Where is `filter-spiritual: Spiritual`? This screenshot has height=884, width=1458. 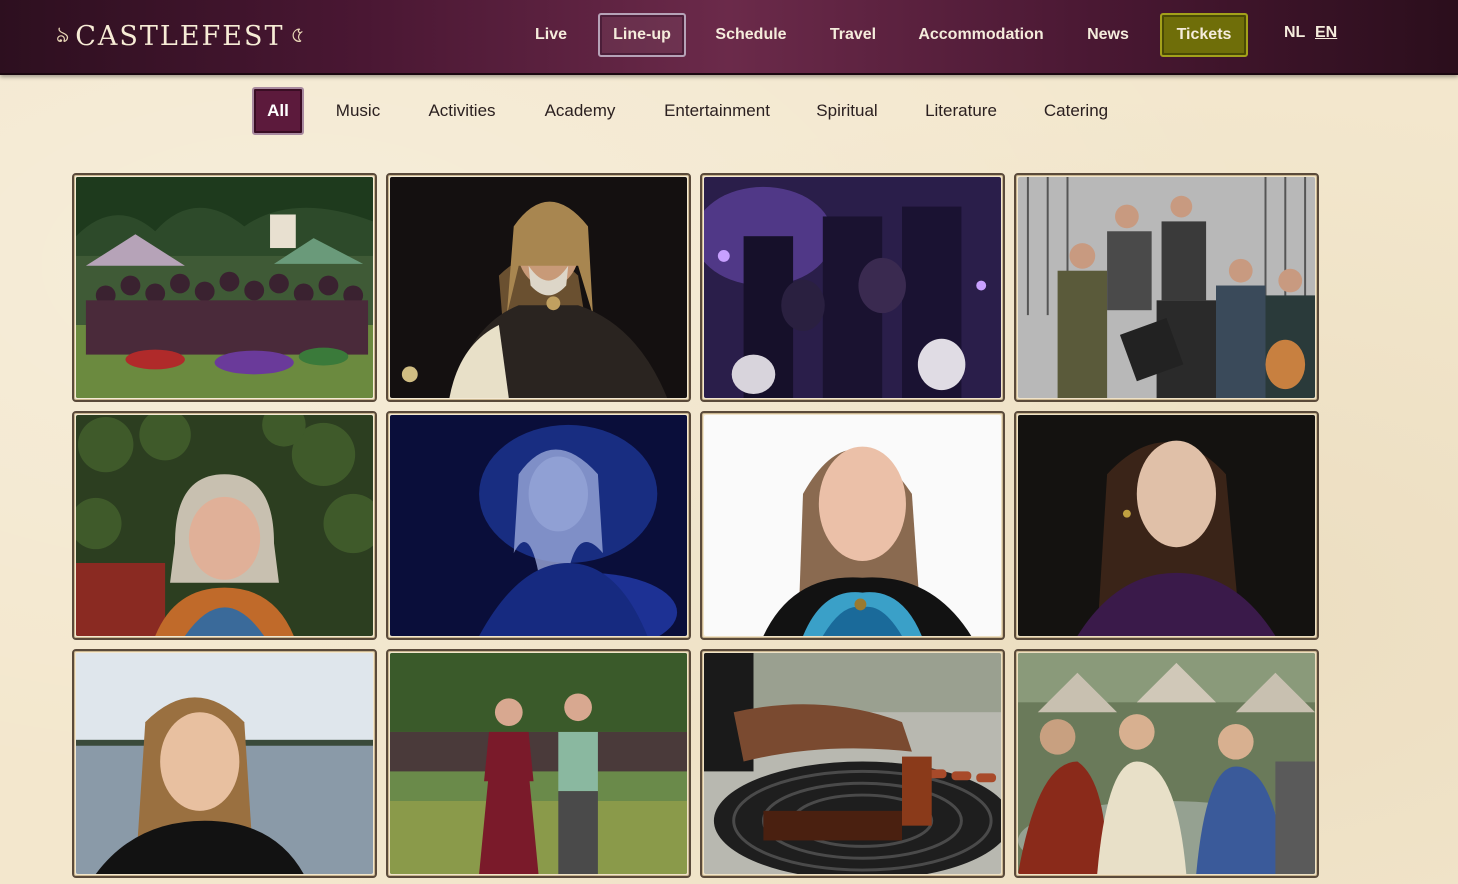
filter-spiritual: Spiritual is located at coordinates (847, 111).